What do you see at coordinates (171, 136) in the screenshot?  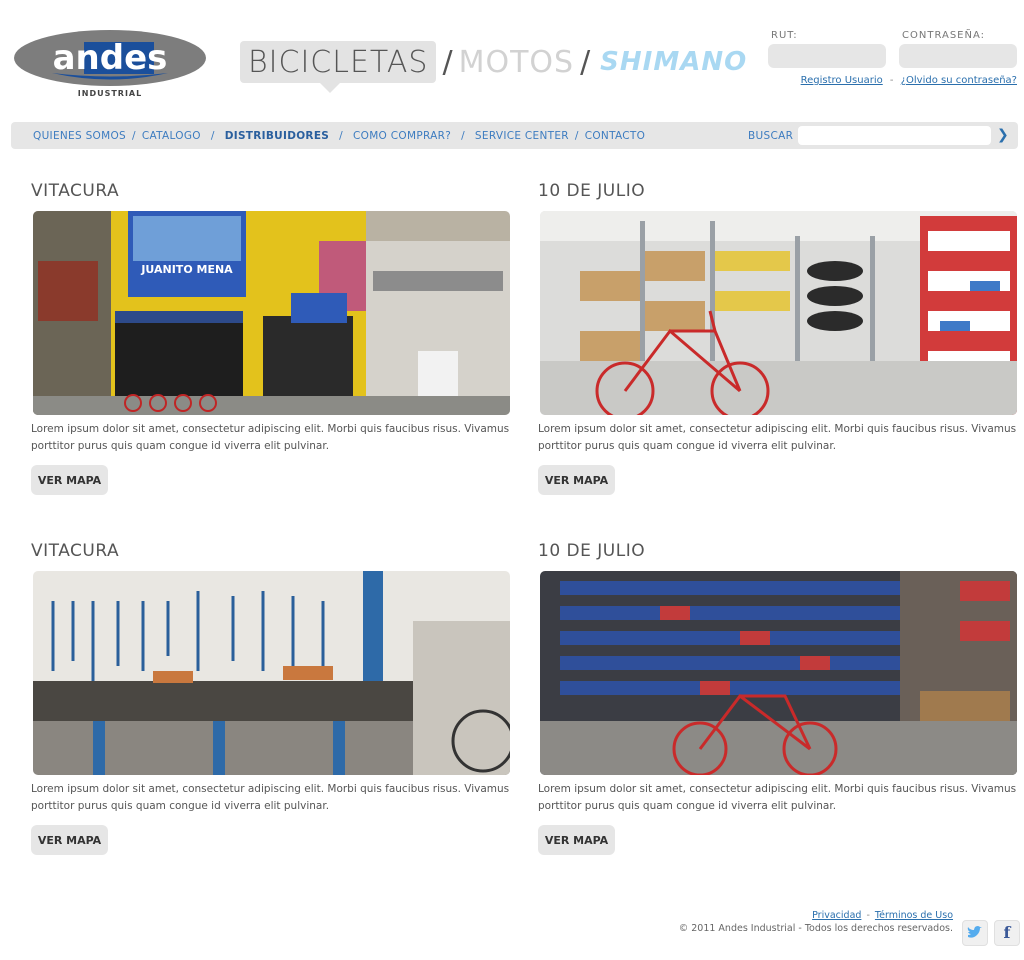 I see `nav-item-catalogo: CATALOGO` at bounding box center [171, 136].